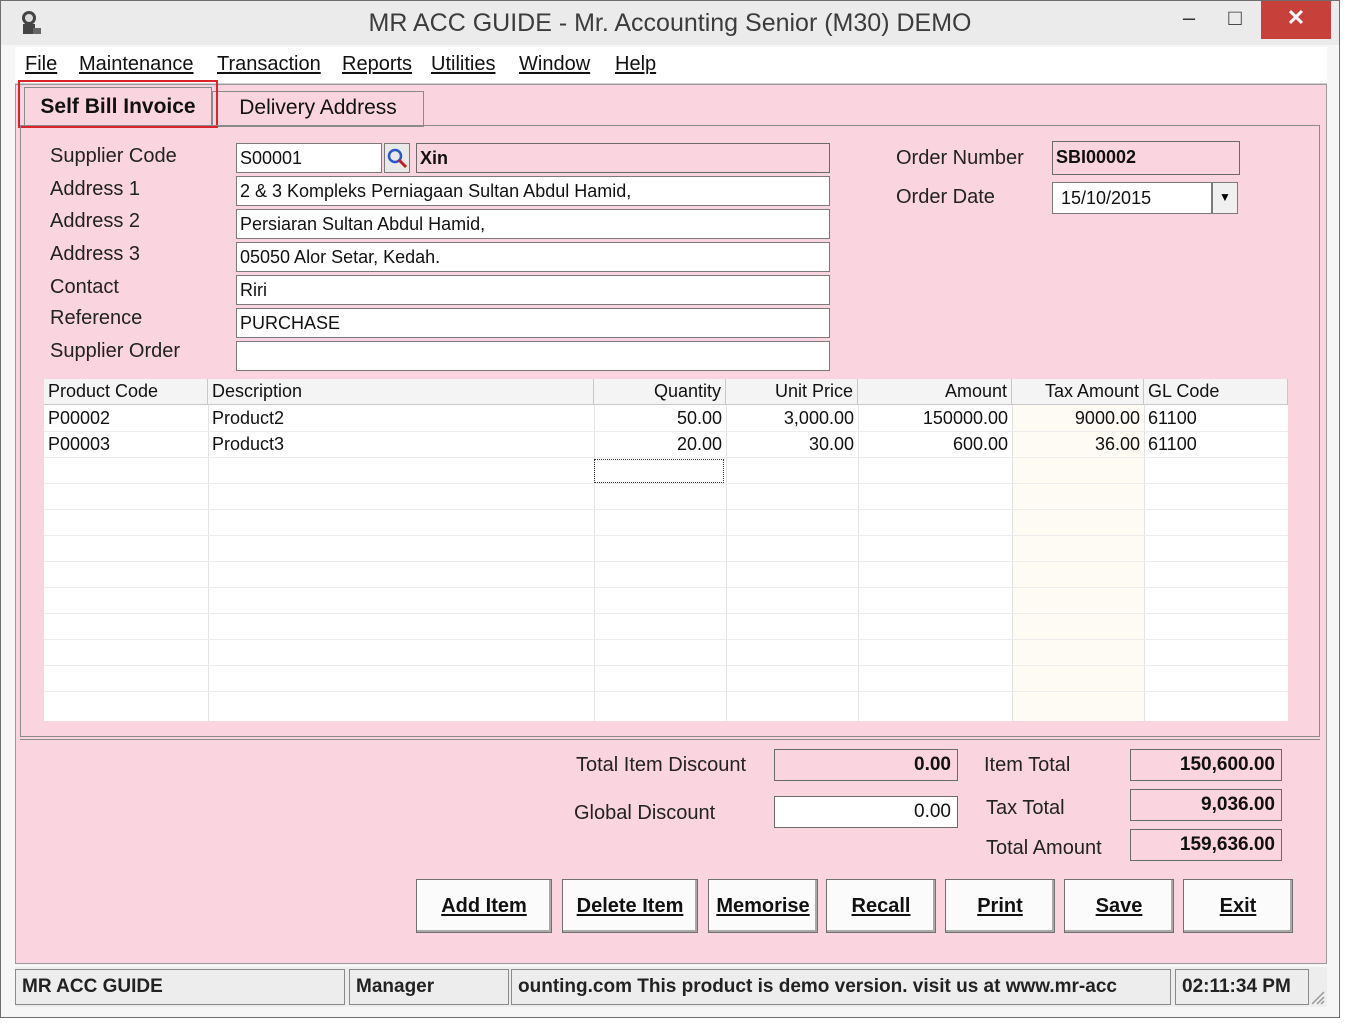 The width and height of the screenshot is (1348, 1023). What do you see at coordinates (866, 765) in the screenshot?
I see `total-item-discount-field: 0.00` at bounding box center [866, 765].